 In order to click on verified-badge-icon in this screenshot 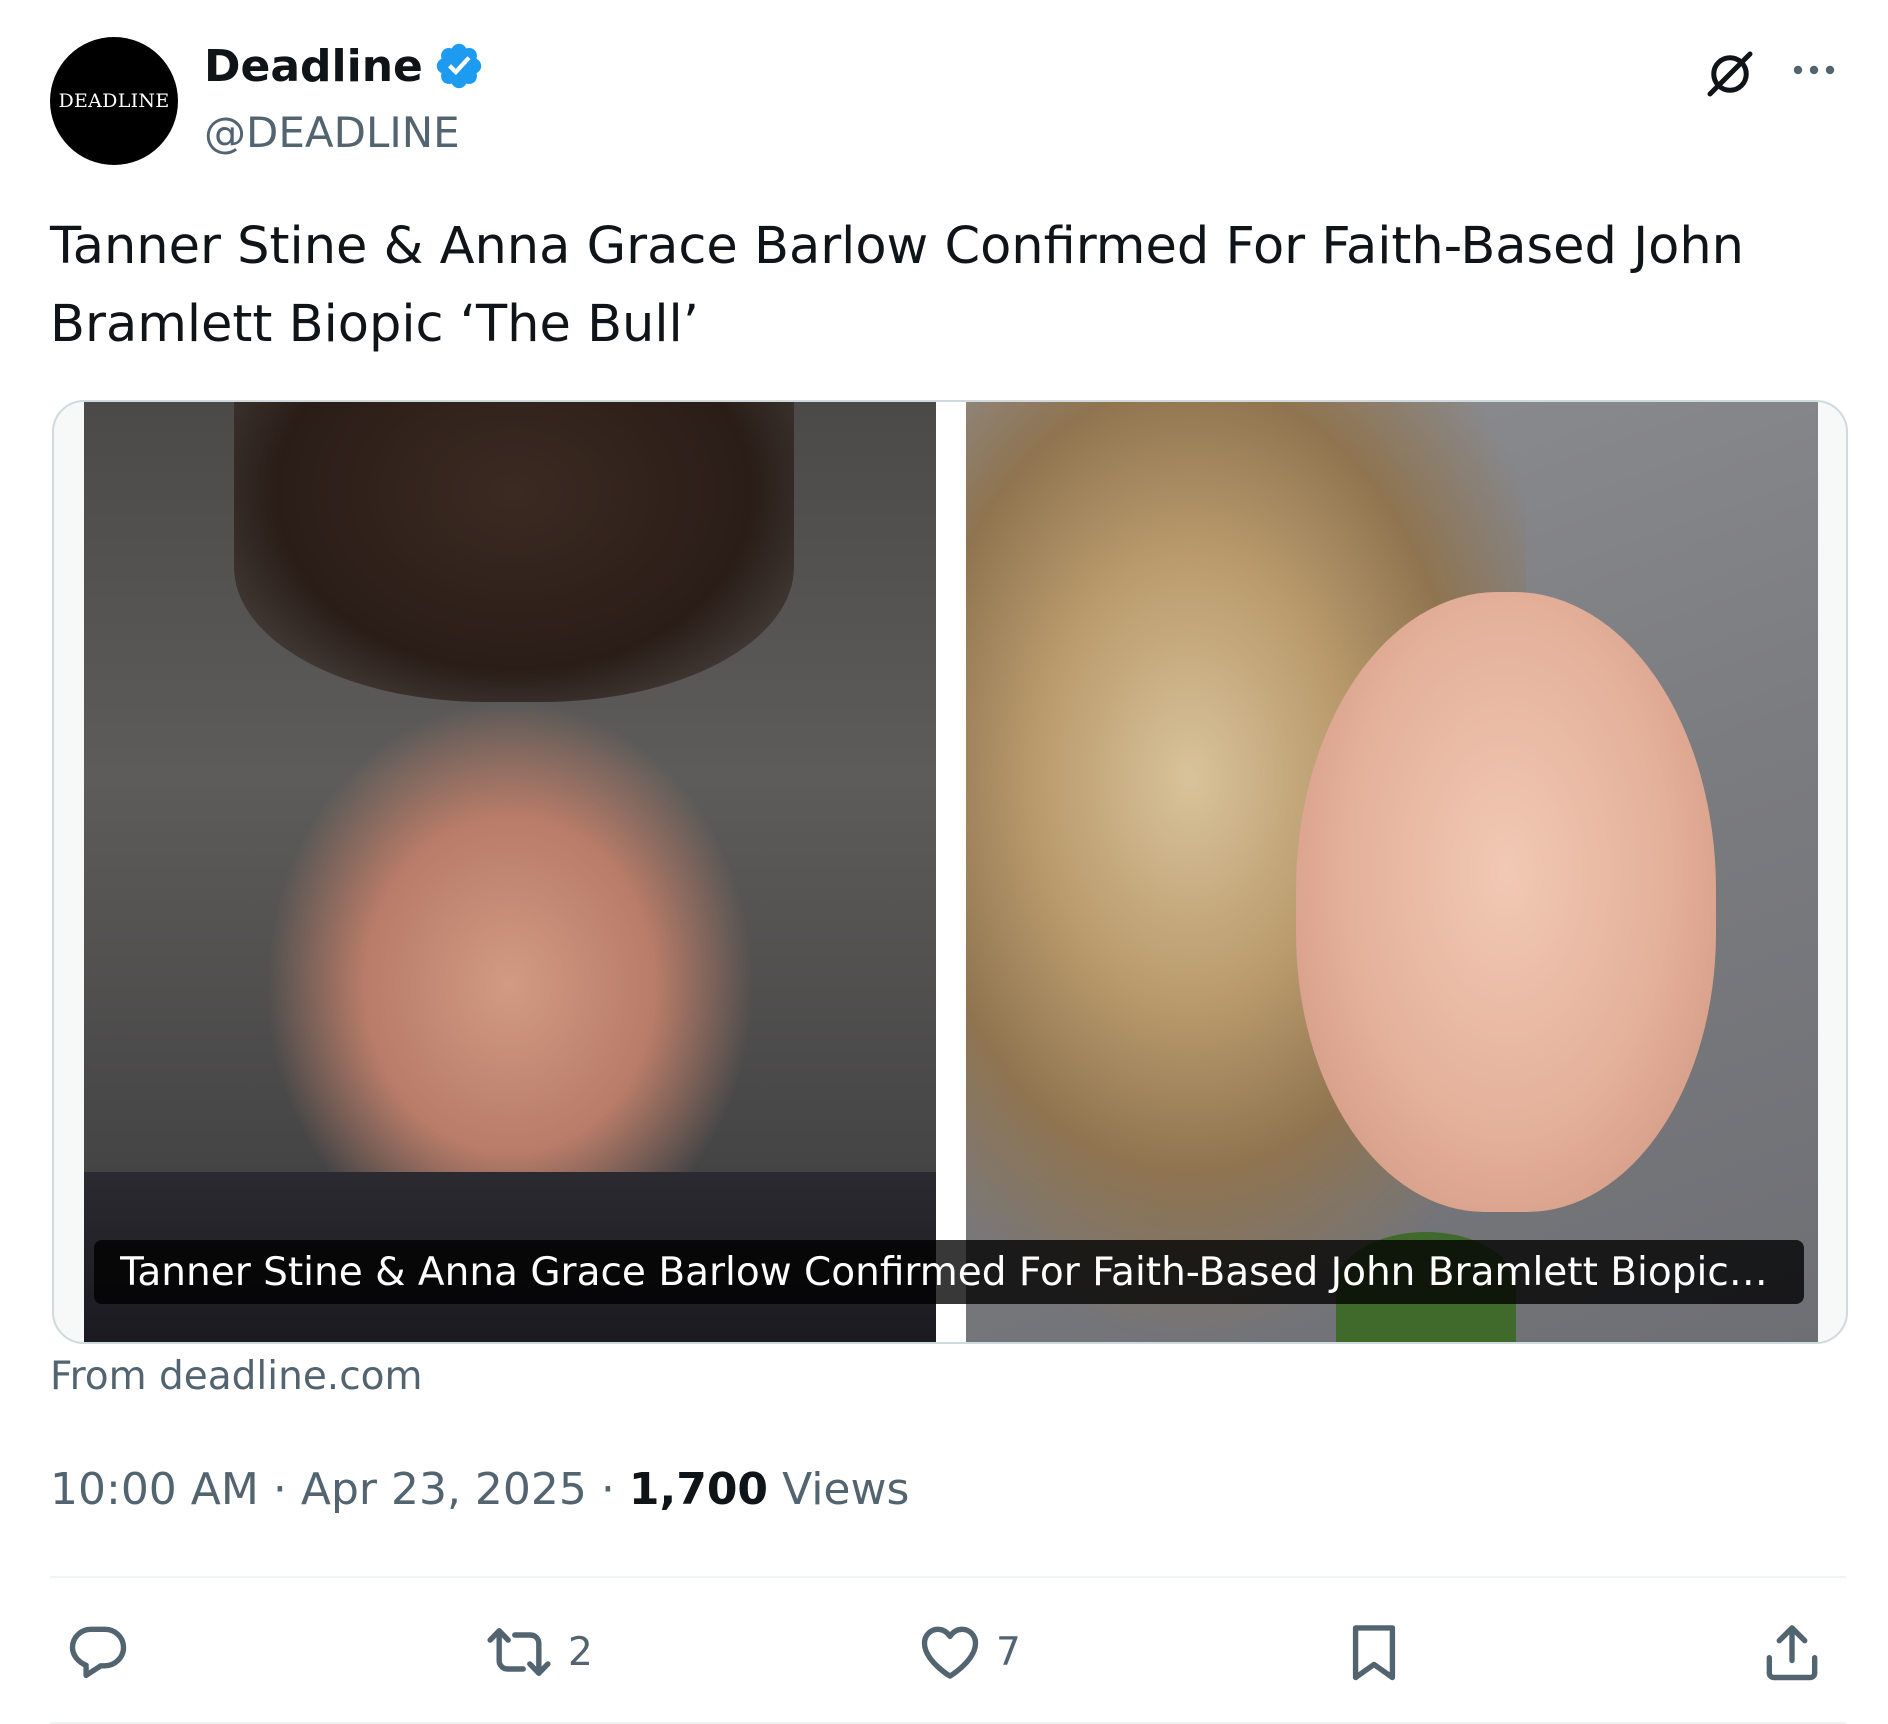, I will do `click(459, 66)`.